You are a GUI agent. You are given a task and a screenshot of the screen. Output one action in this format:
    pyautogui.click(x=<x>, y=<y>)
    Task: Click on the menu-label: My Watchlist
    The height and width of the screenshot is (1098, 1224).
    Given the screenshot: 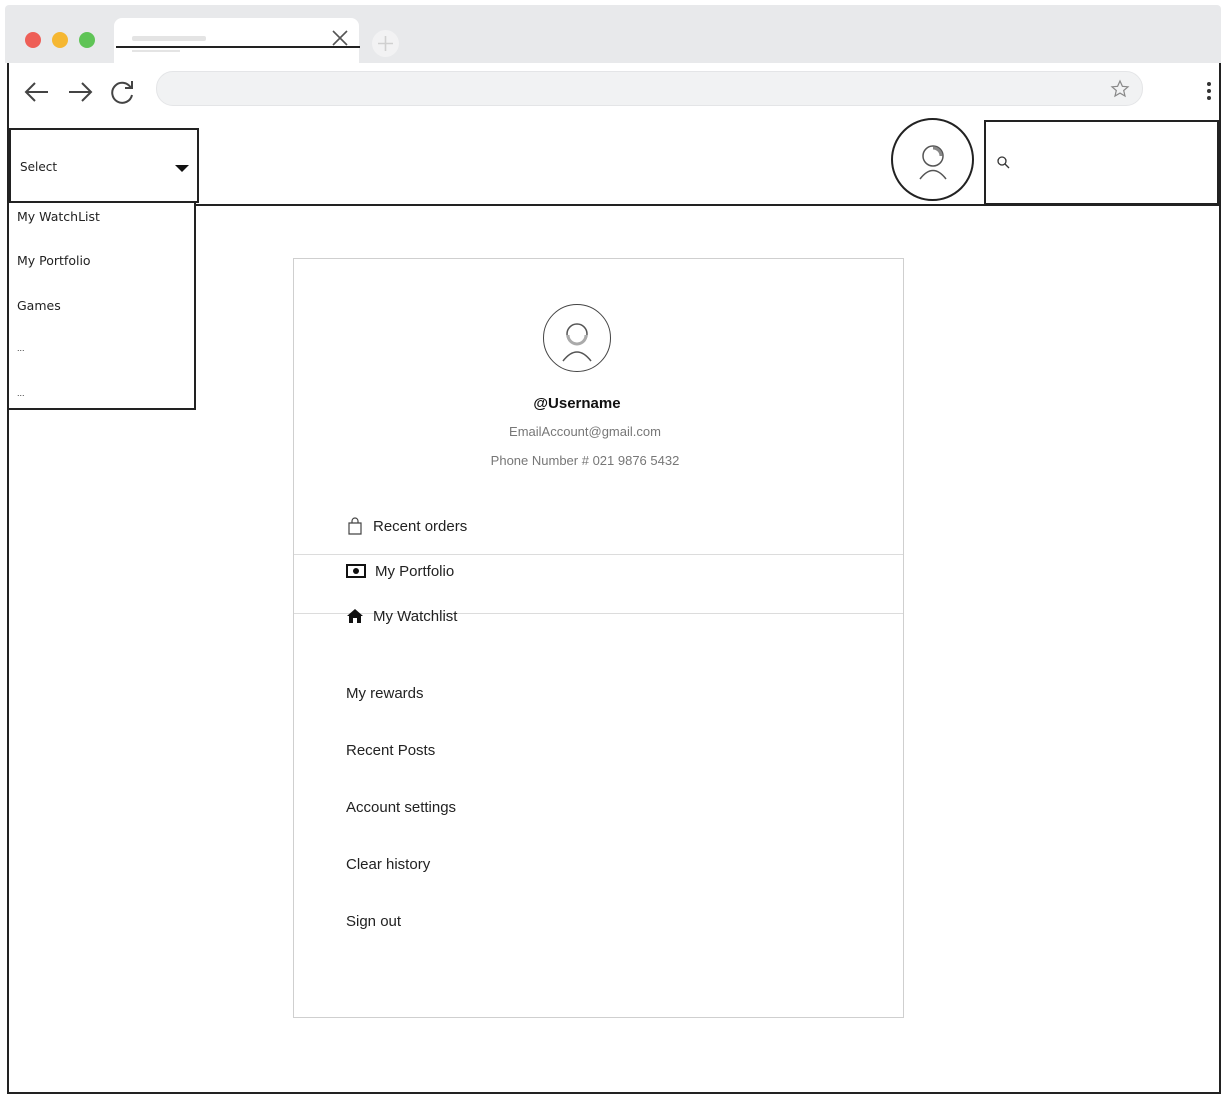 What is the action you would take?
    pyautogui.click(x=415, y=616)
    